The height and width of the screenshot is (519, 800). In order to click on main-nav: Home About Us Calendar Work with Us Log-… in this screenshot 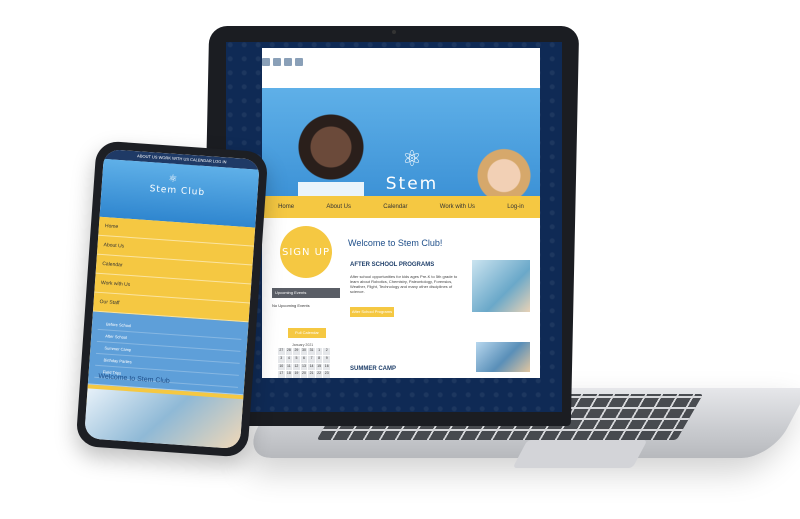, I will do `click(401, 207)`.